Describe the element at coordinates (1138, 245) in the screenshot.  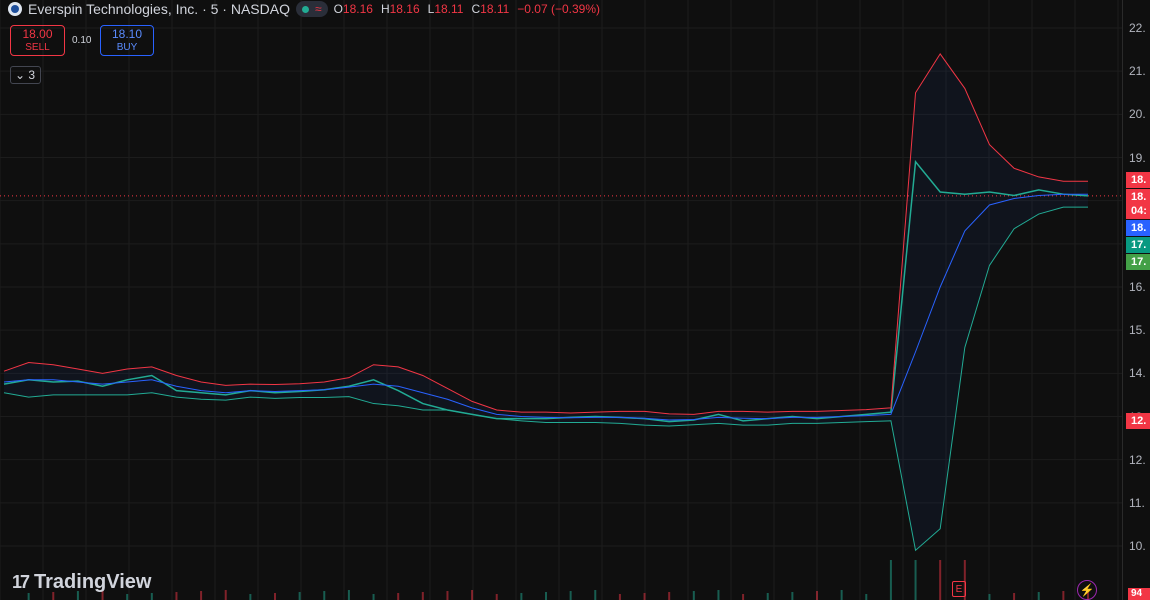
I see `lower-band-price-label: 17.` at that location.